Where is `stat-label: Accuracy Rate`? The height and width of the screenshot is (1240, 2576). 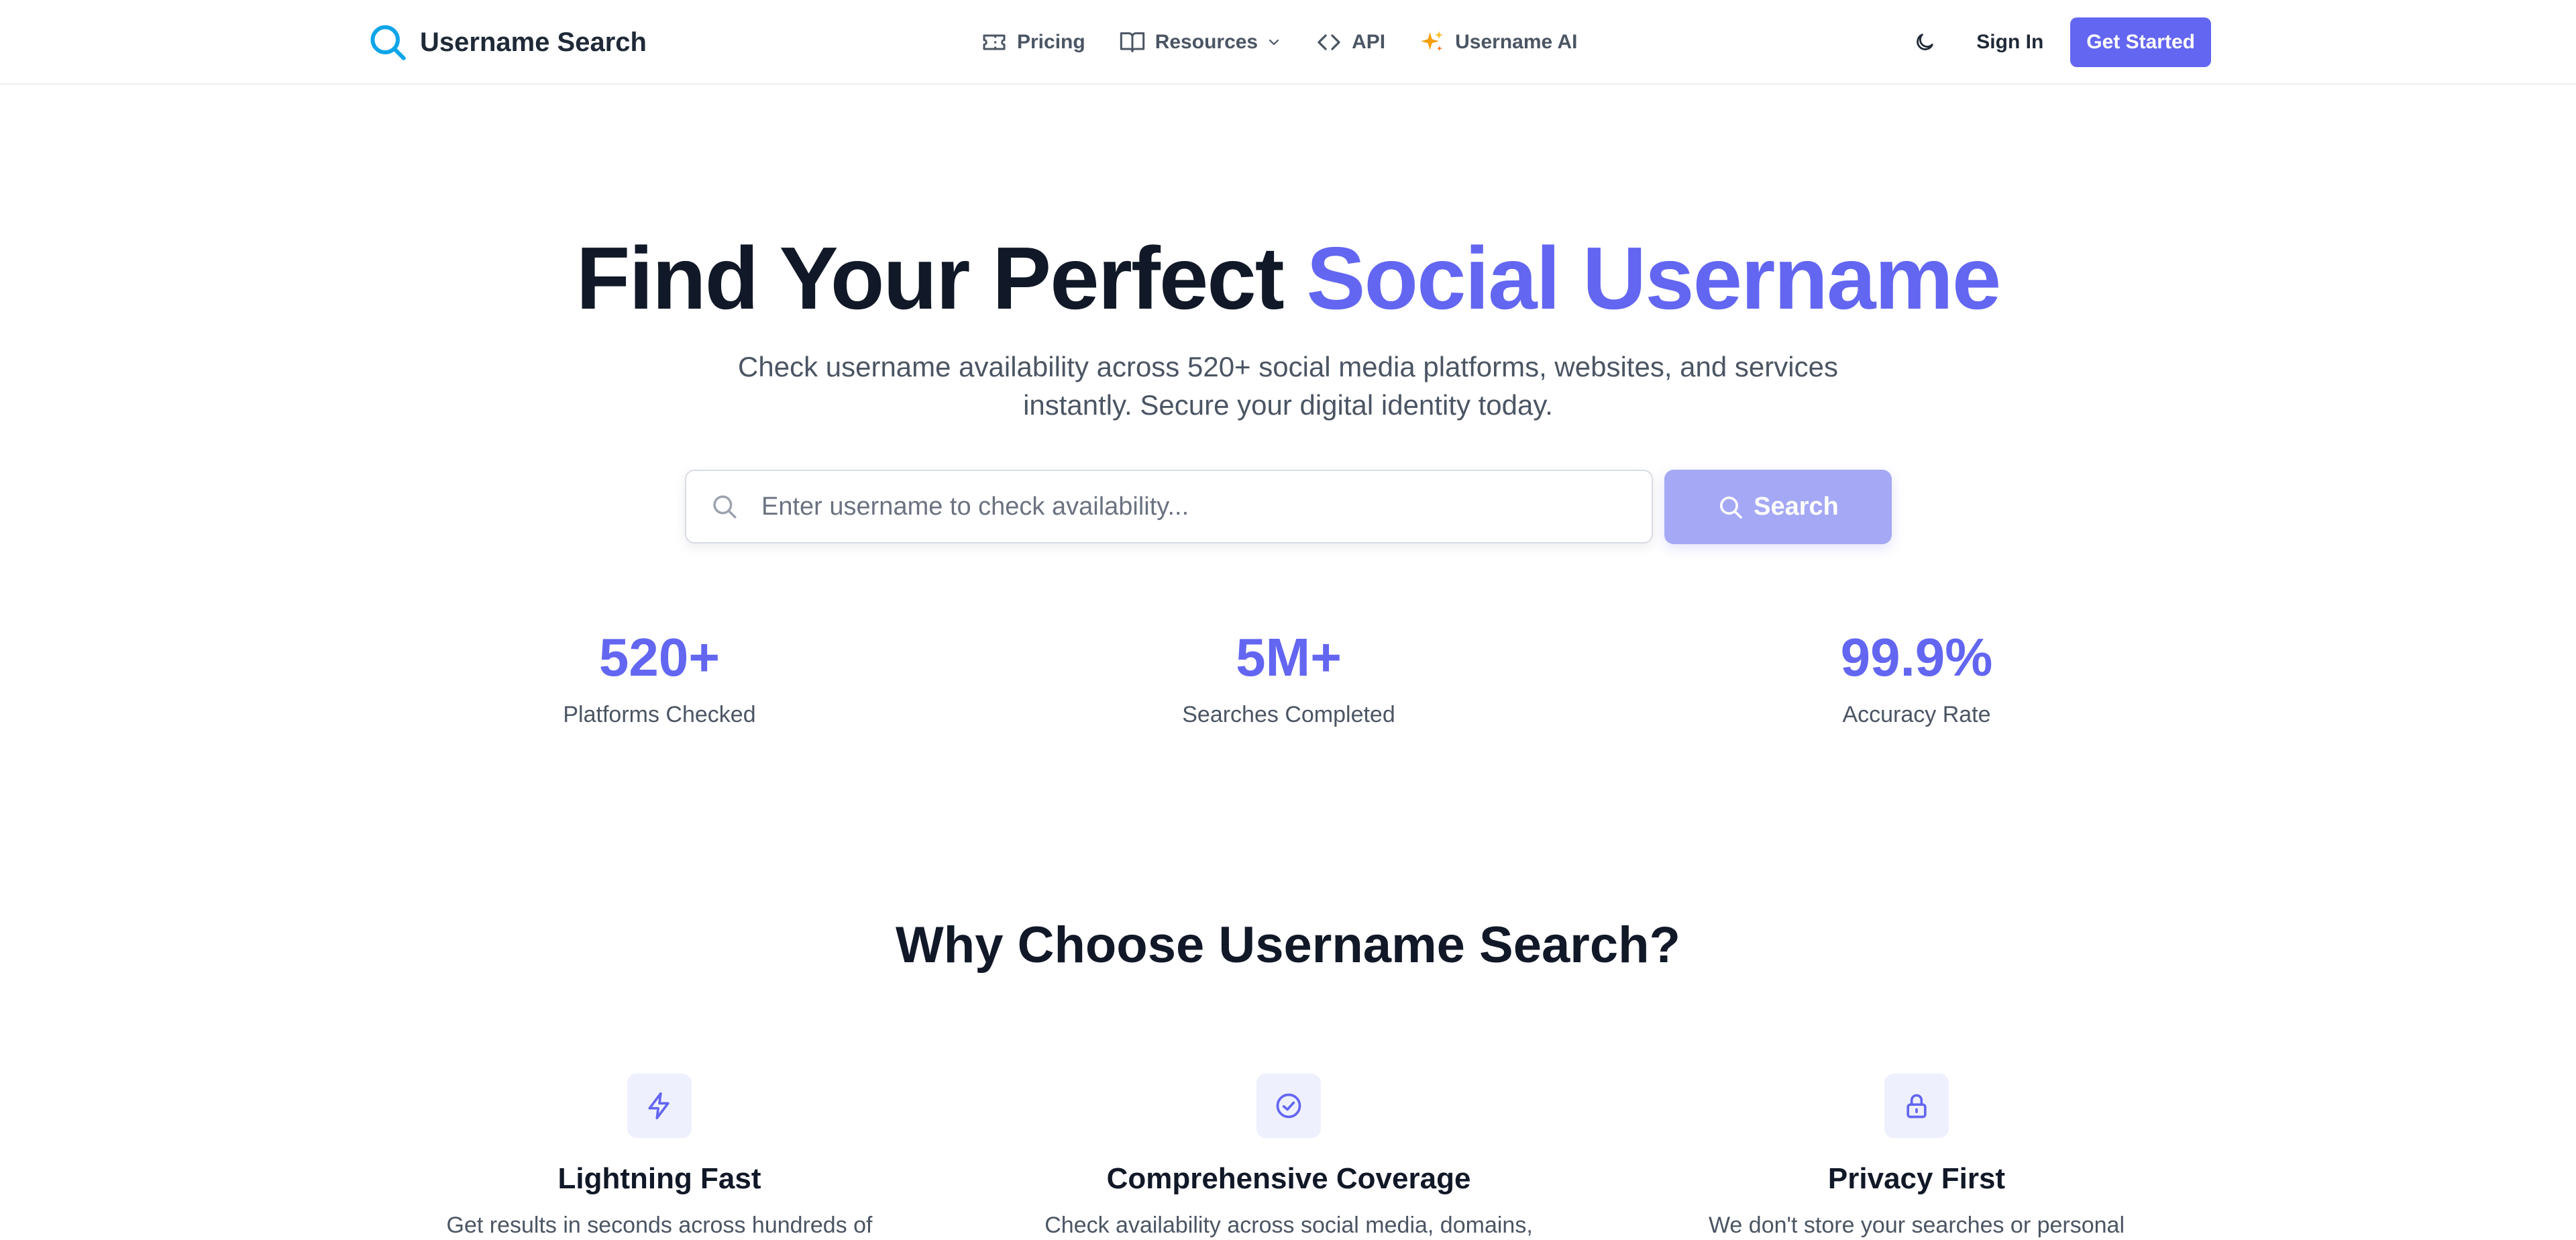
stat-label: Accuracy Rate is located at coordinates (1916, 714).